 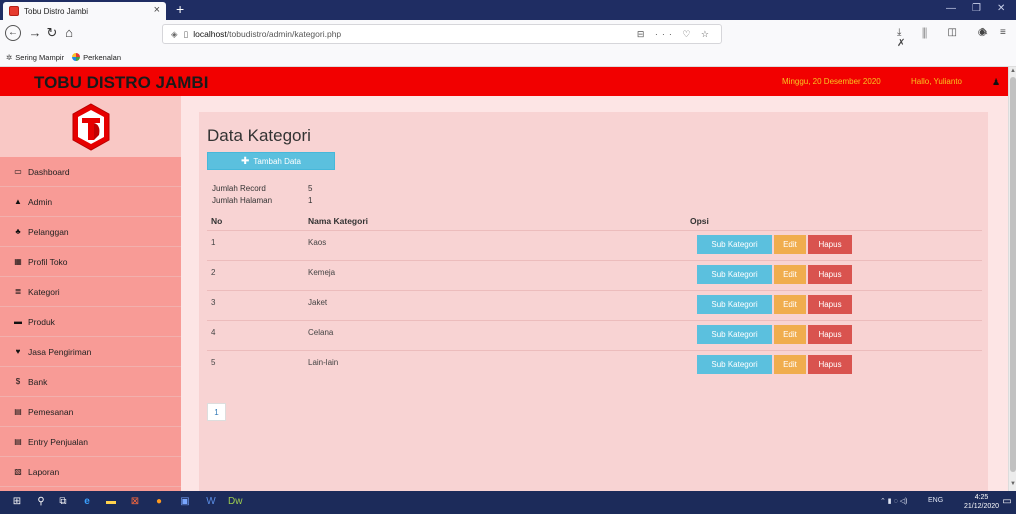 What do you see at coordinates (90, 322) in the screenshot?
I see `sidebar-item-produk: ▬ Produk` at bounding box center [90, 322].